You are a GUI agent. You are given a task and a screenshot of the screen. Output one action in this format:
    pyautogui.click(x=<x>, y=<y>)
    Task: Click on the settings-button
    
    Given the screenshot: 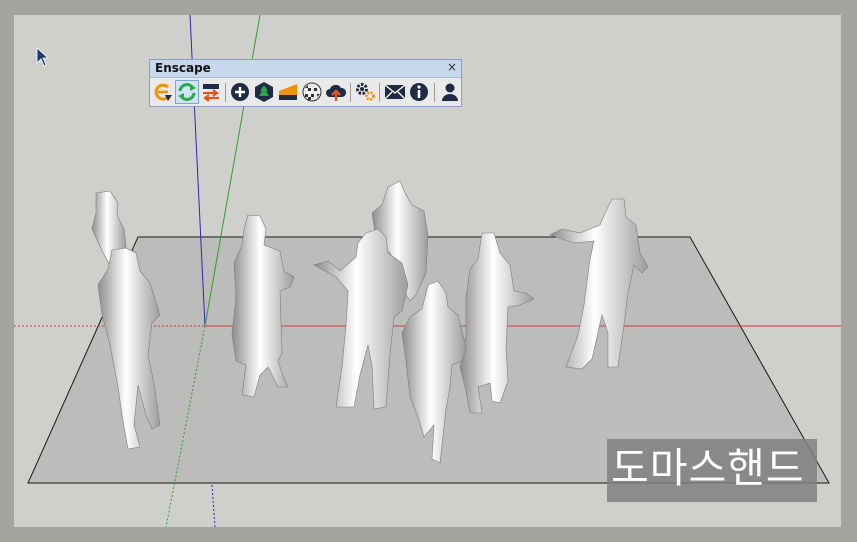 What is the action you would take?
    pyautogui.click(x=365, y=92)
    